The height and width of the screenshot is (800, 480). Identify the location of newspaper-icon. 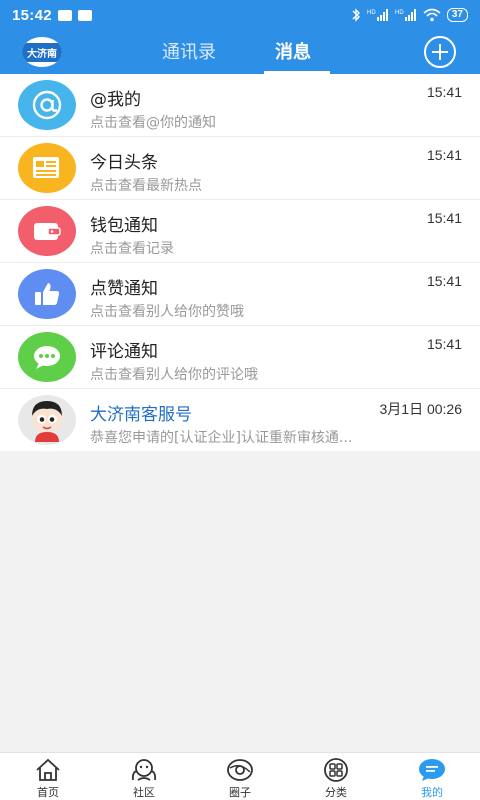
(47, 168).